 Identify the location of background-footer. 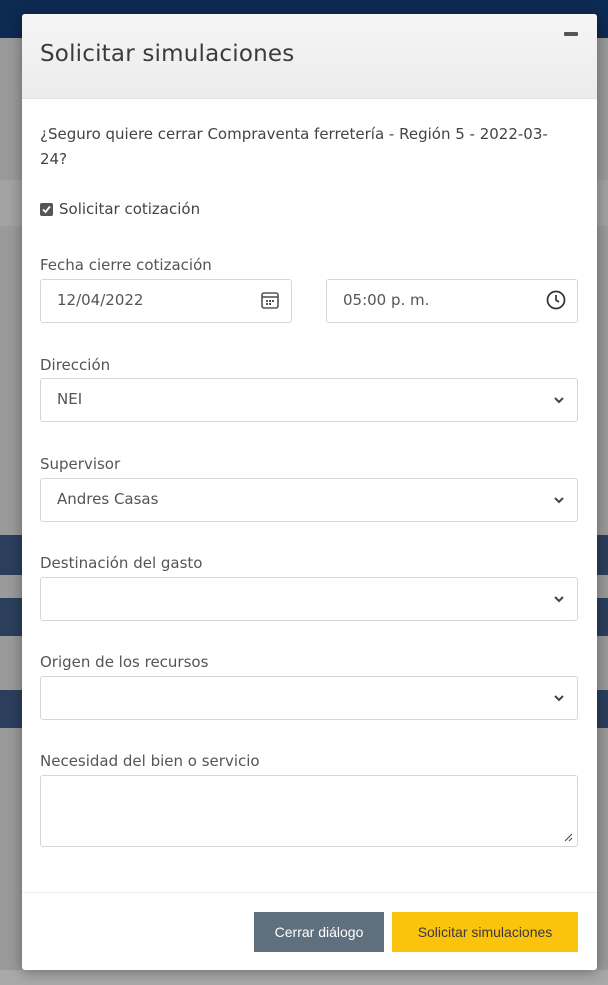
(304, 977).